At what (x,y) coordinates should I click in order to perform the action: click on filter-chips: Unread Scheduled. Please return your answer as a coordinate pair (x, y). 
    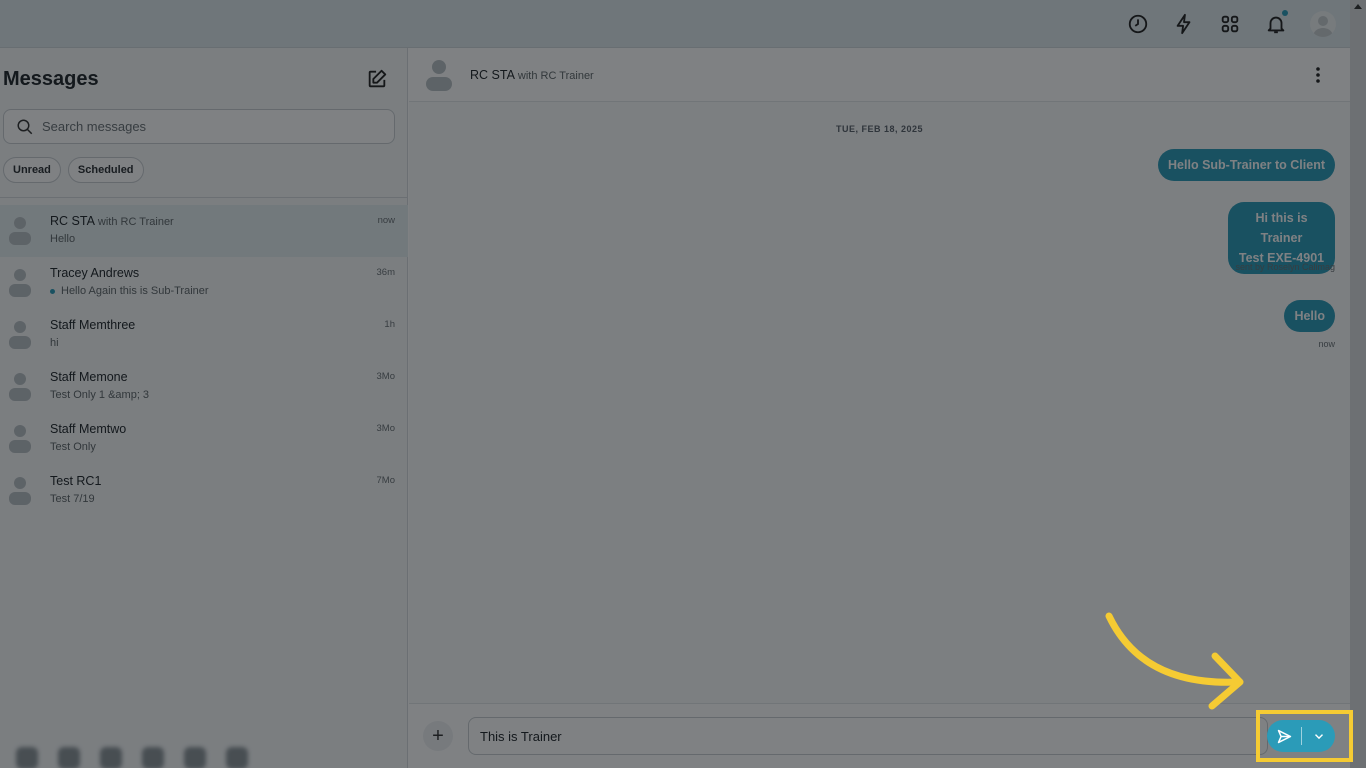
    Looking at the image, I should click on (73, 170).